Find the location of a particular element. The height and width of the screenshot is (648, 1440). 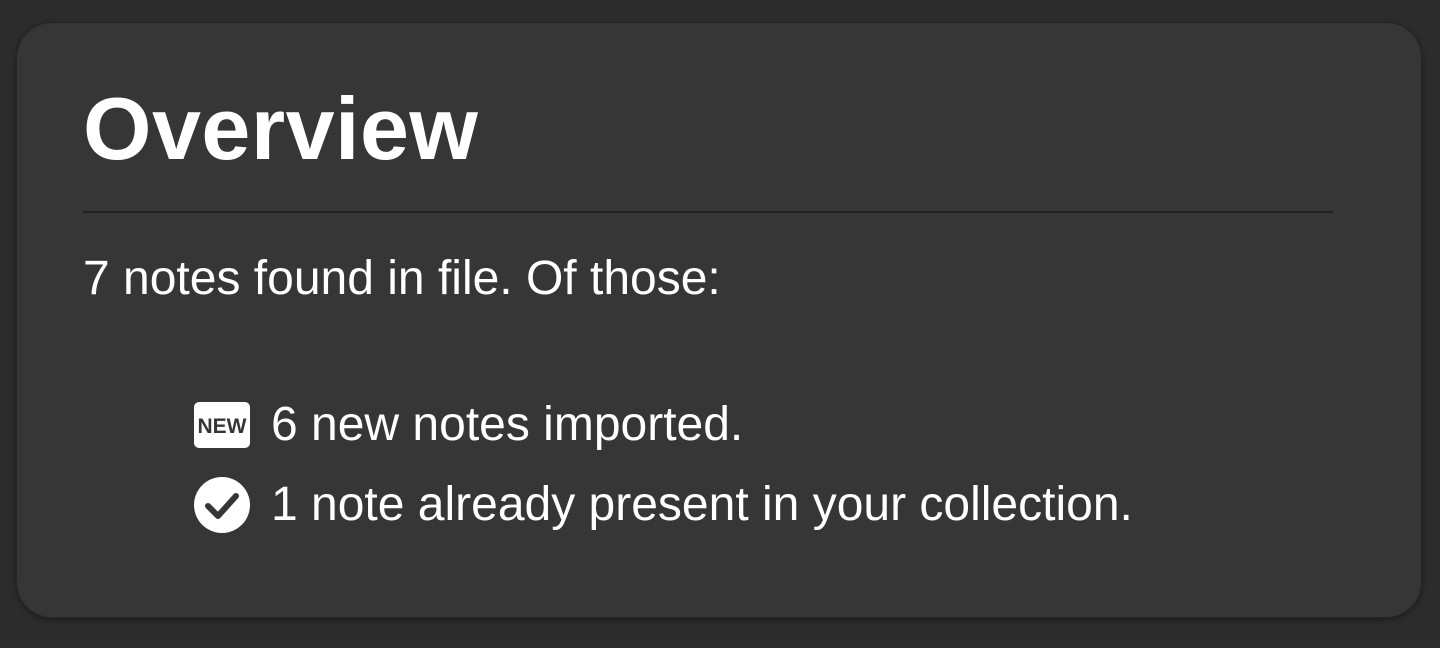

svg-text: NEW is located at coordinates (222, 426).